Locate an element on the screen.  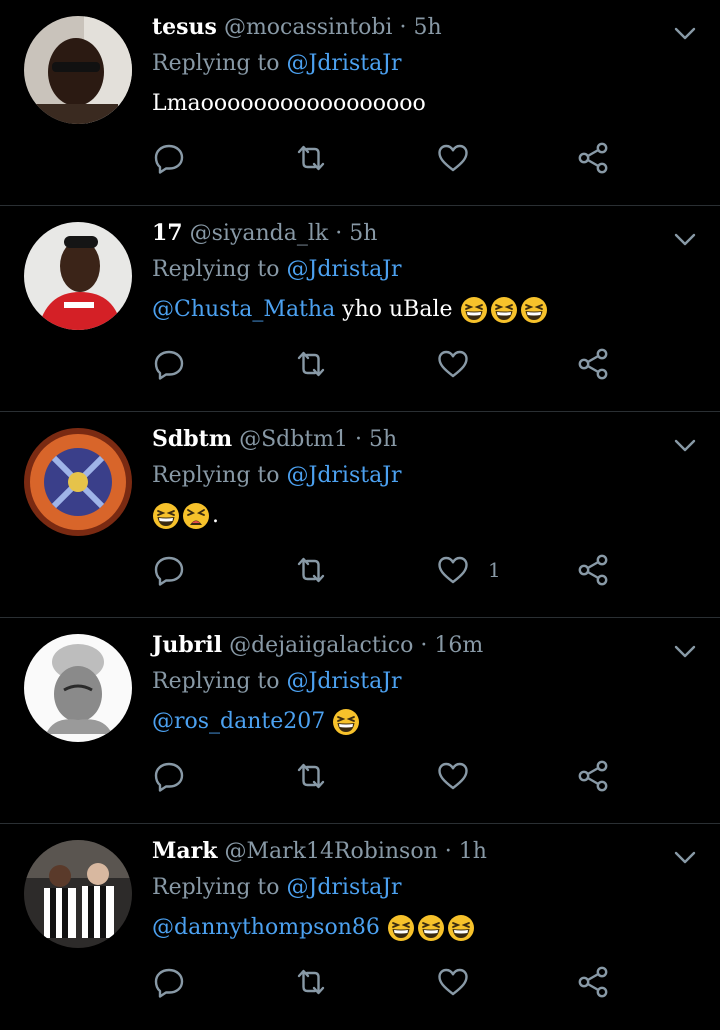
display-name: 17 is located at coordinates (167, 233).